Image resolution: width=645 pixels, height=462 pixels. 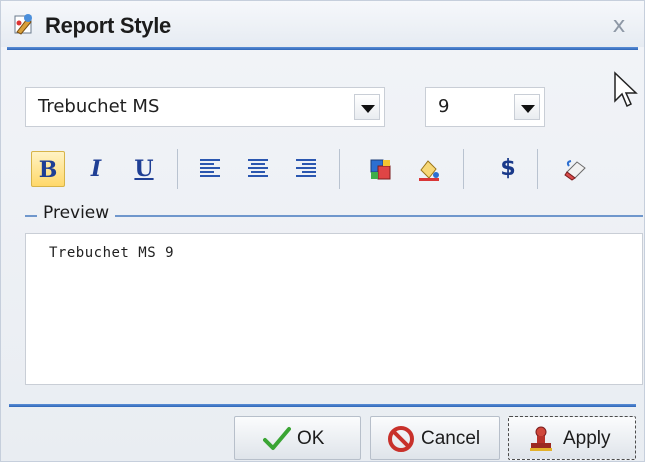 I want to click on font-size-dropdown-icon, so click(x=527, y=107).